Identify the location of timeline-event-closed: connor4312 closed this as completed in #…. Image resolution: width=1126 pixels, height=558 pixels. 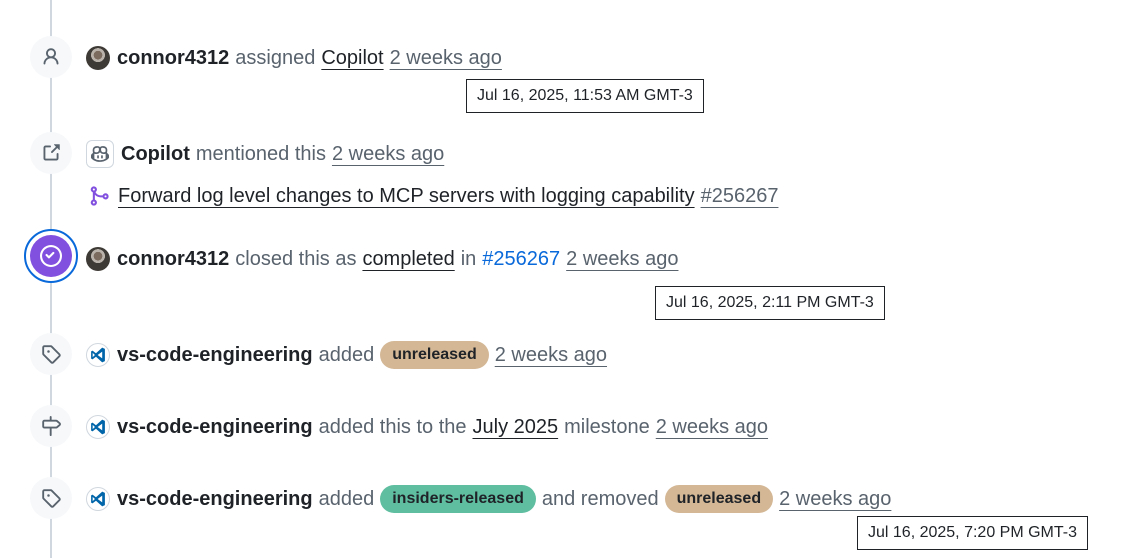
(563, 256).